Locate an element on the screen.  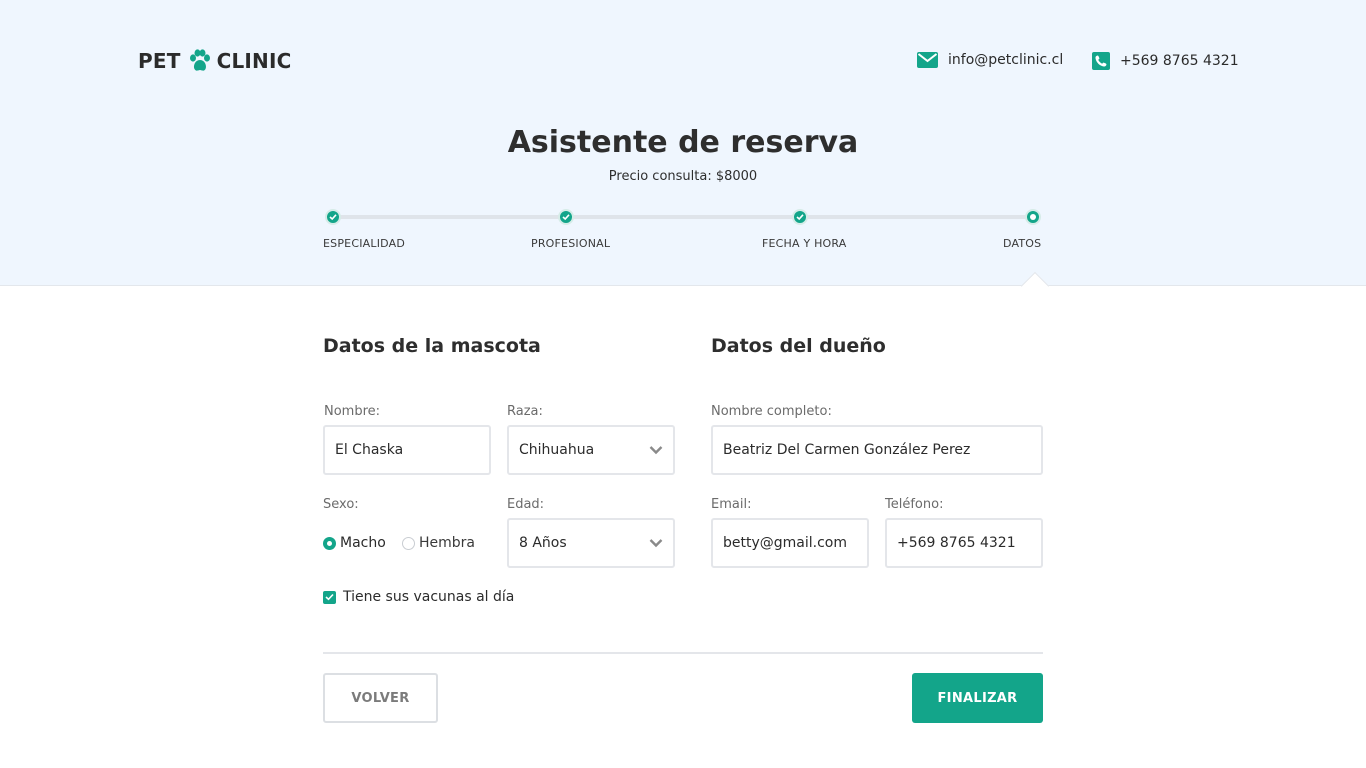
step-1-completed-indicator is located at coordinates (333, 217).